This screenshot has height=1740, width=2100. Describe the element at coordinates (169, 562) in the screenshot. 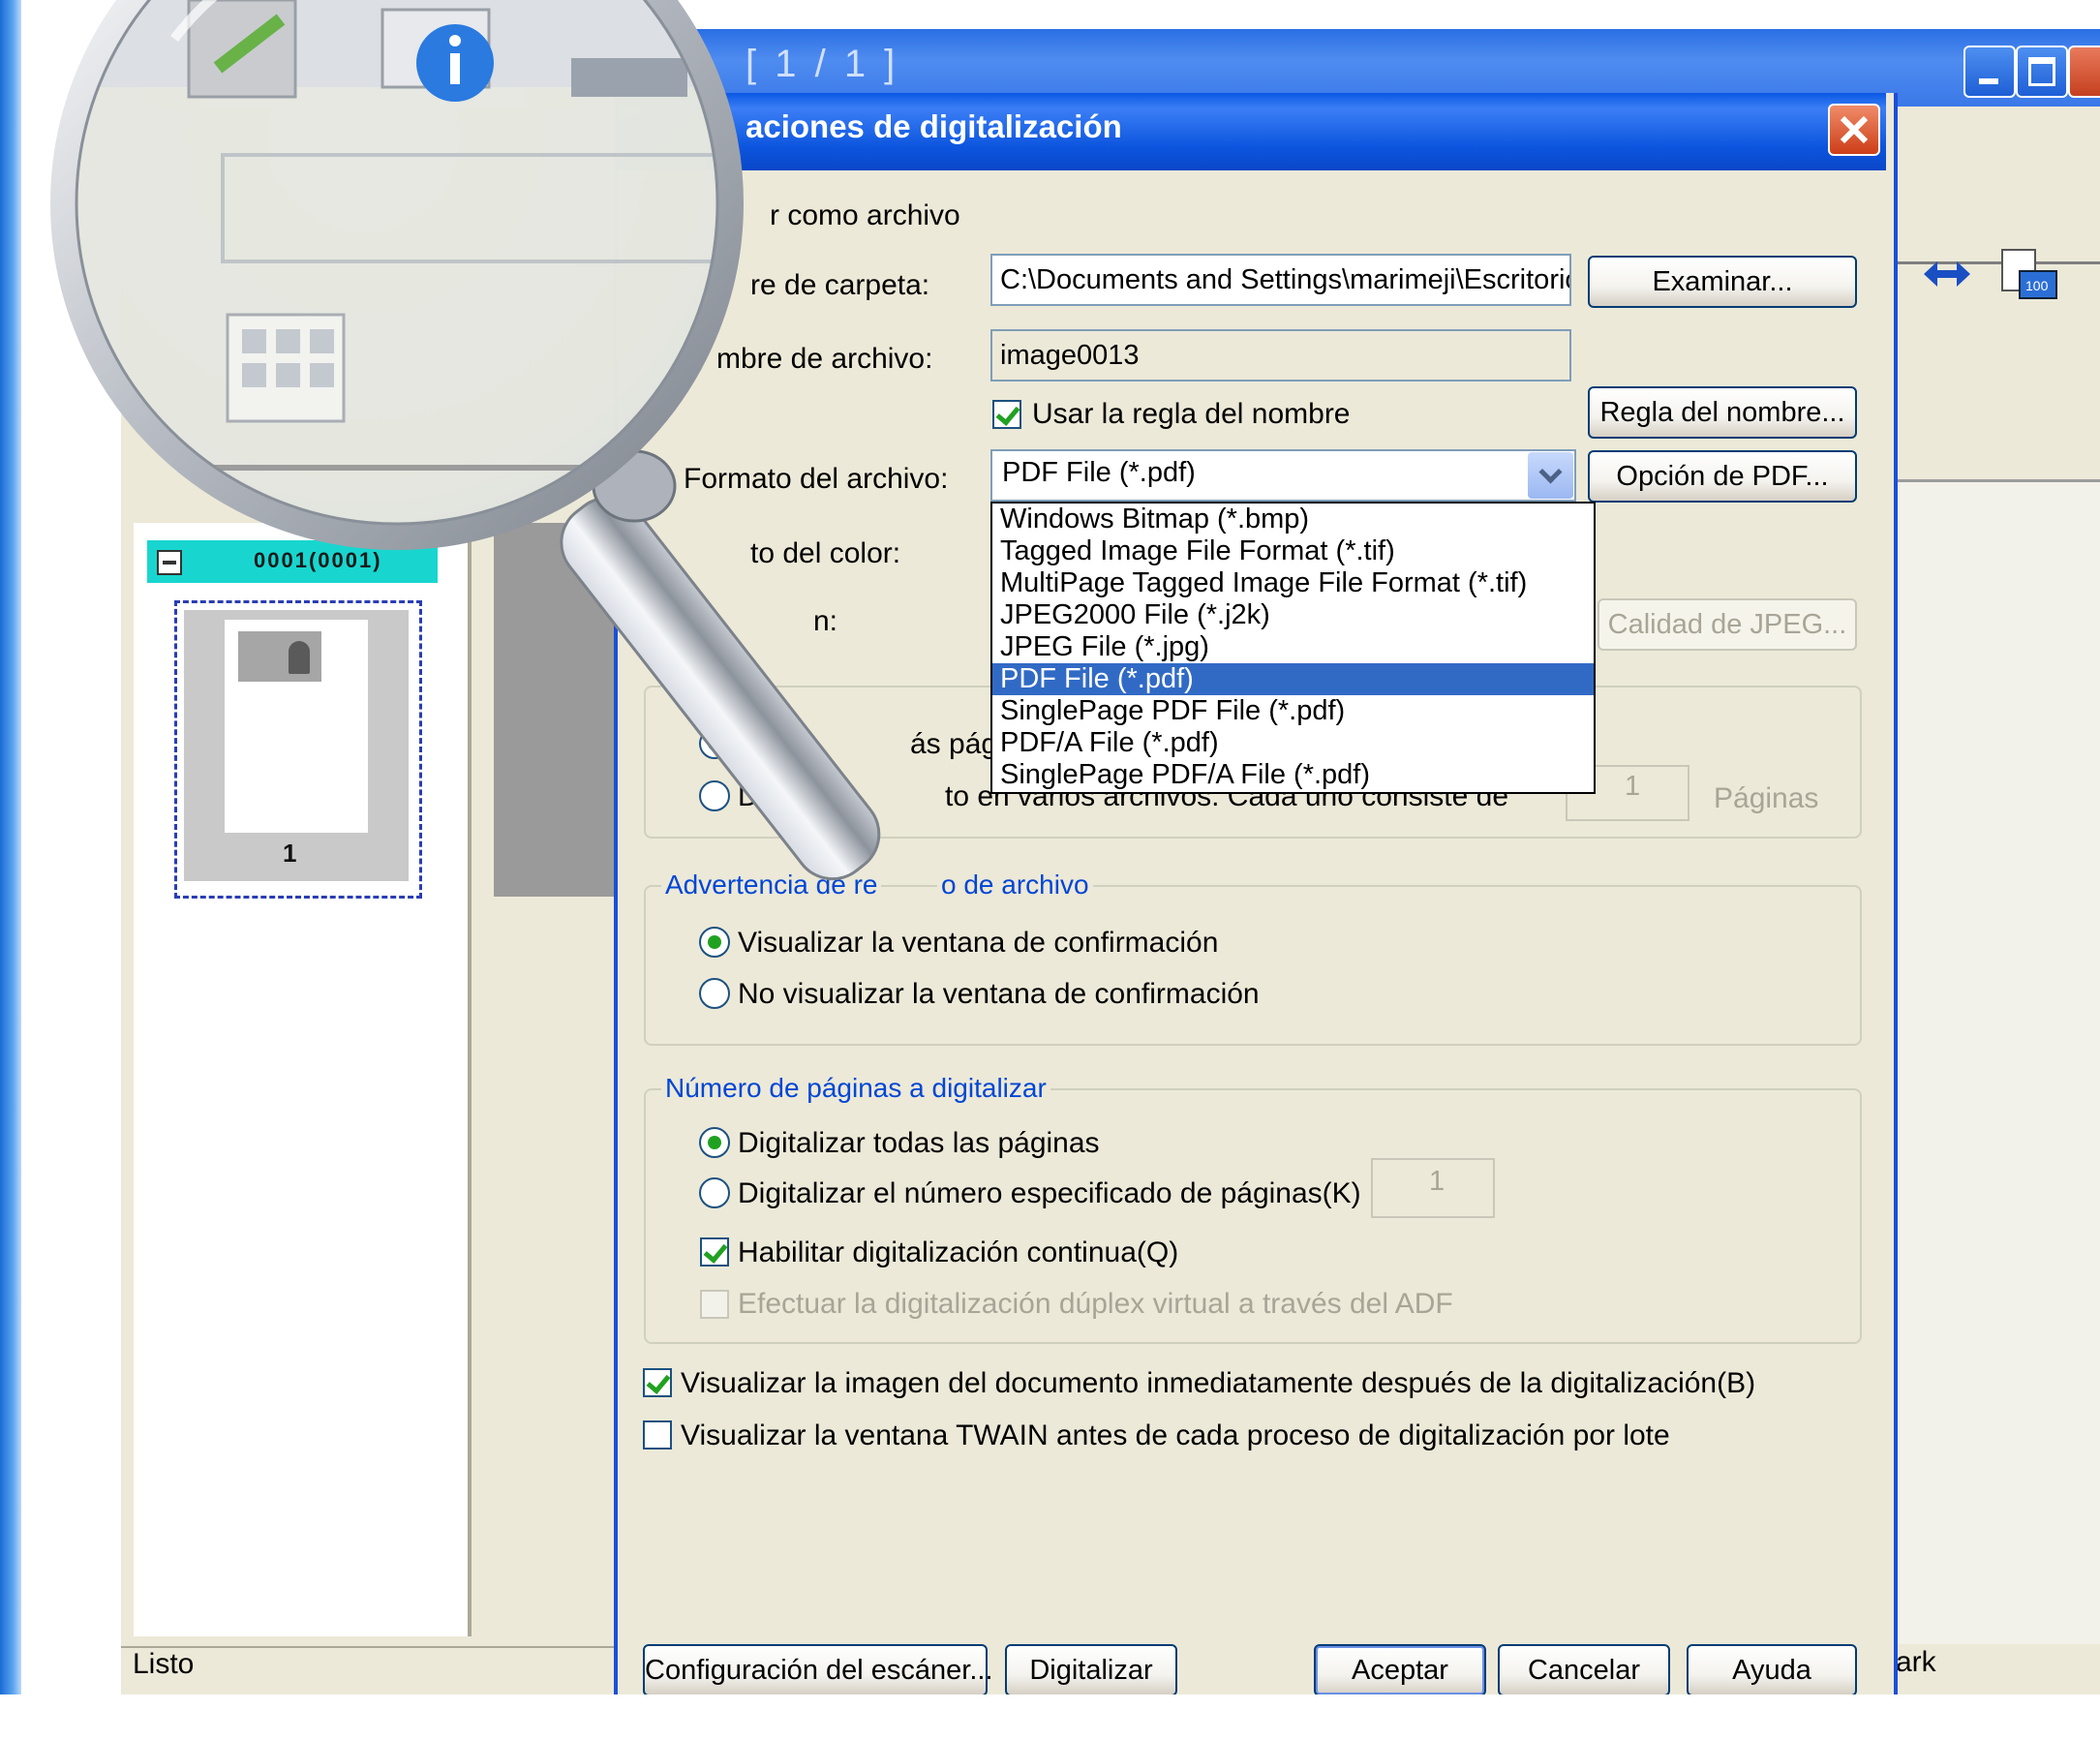

I see `collapse-icon` at that location.